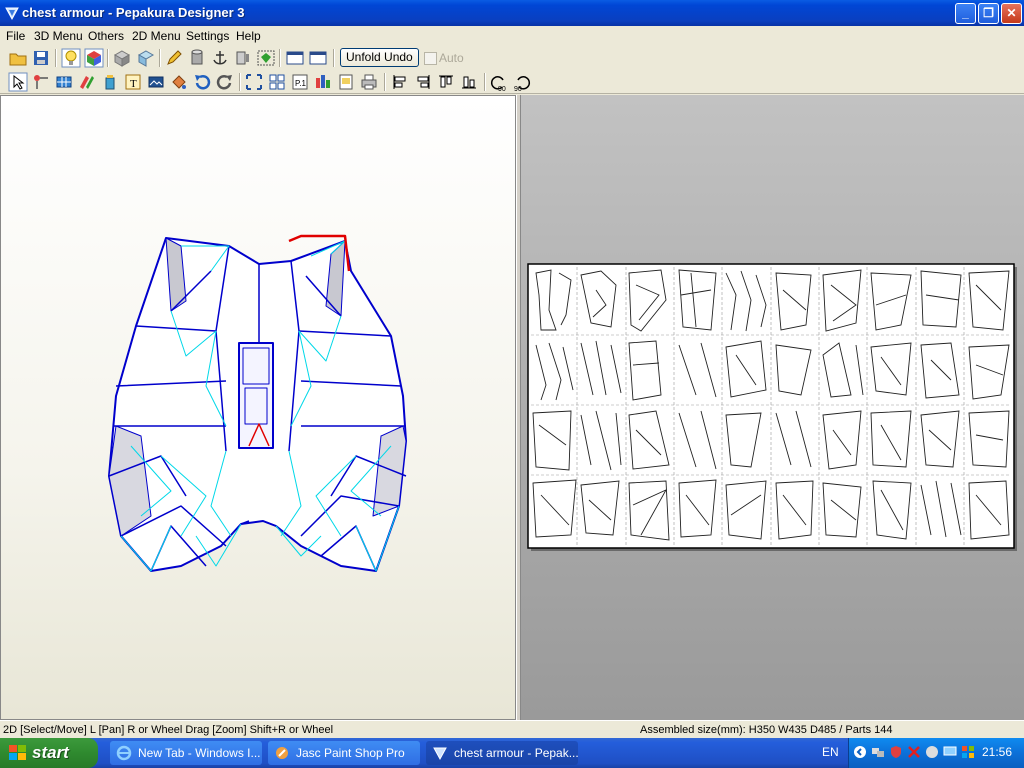 The image size is (1024, 768). I want to click on arrange-parts-icon, so click(277, 82).